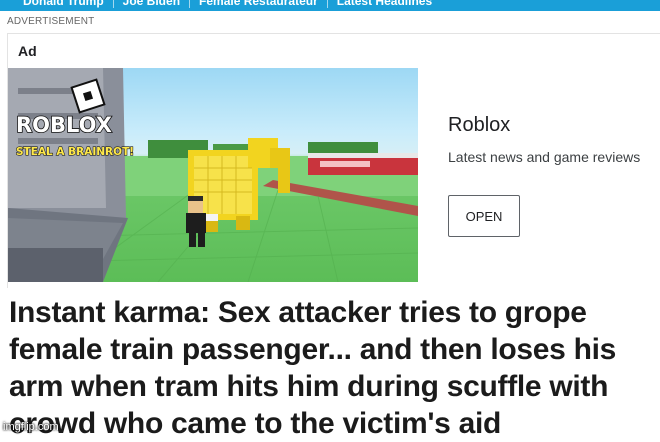 Image resolution: width=660 pixels, height=442 pixels. Describe the element at coordinates (152, 4) in the screenshot. I see `nav-item-joe-biden: Joe Biden` at that location.